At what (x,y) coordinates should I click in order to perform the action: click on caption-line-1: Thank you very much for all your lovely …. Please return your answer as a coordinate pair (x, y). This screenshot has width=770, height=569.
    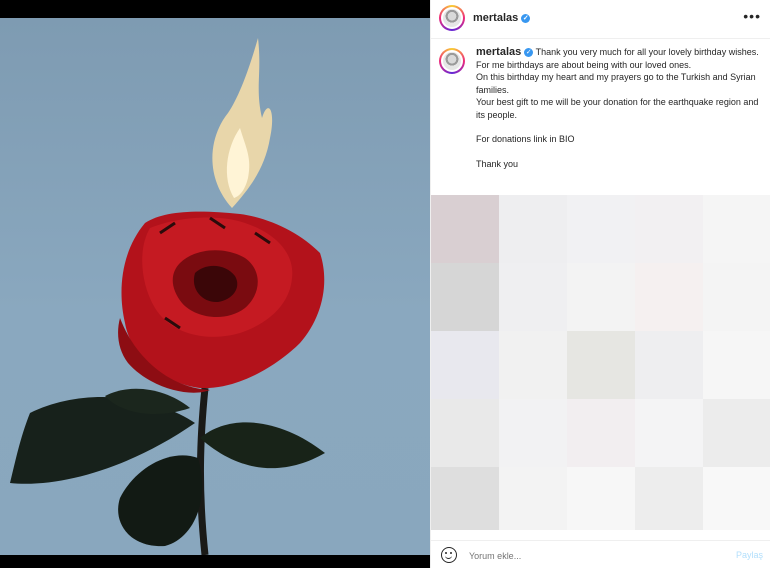
    Looking at the image, I should click on (647, 52).